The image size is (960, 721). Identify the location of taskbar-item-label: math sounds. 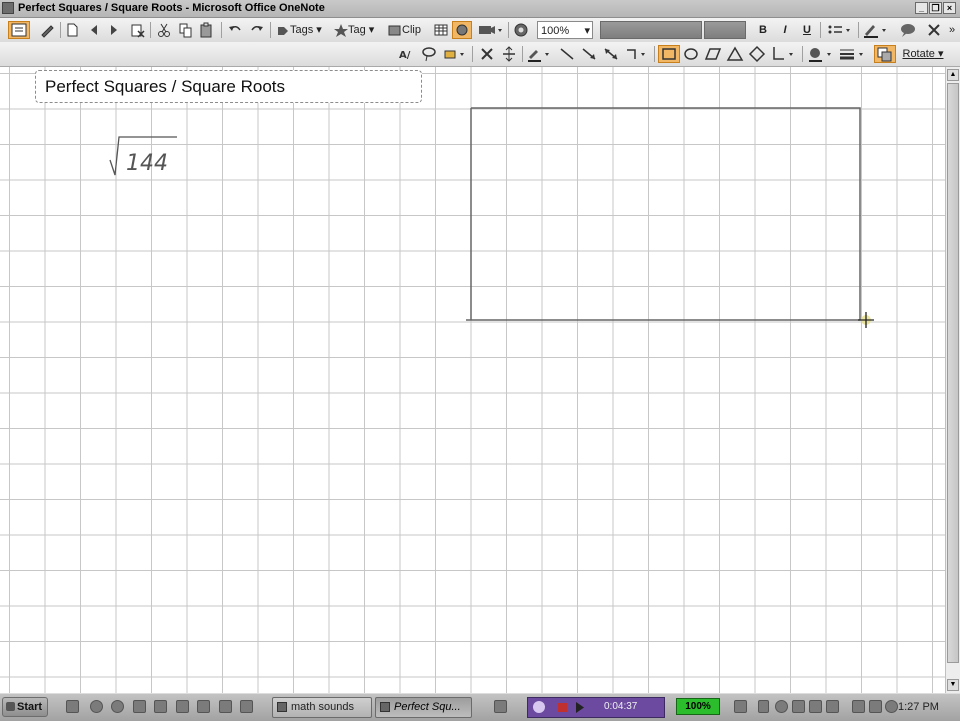
(322, 707).